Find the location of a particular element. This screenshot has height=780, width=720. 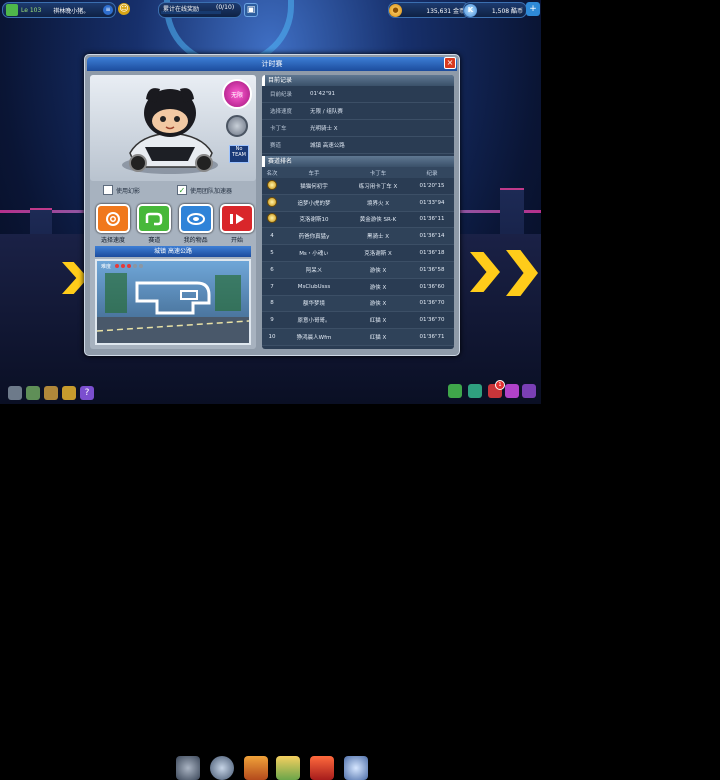

driver-name: 额华梦境 is located at coordinates (313, 304).